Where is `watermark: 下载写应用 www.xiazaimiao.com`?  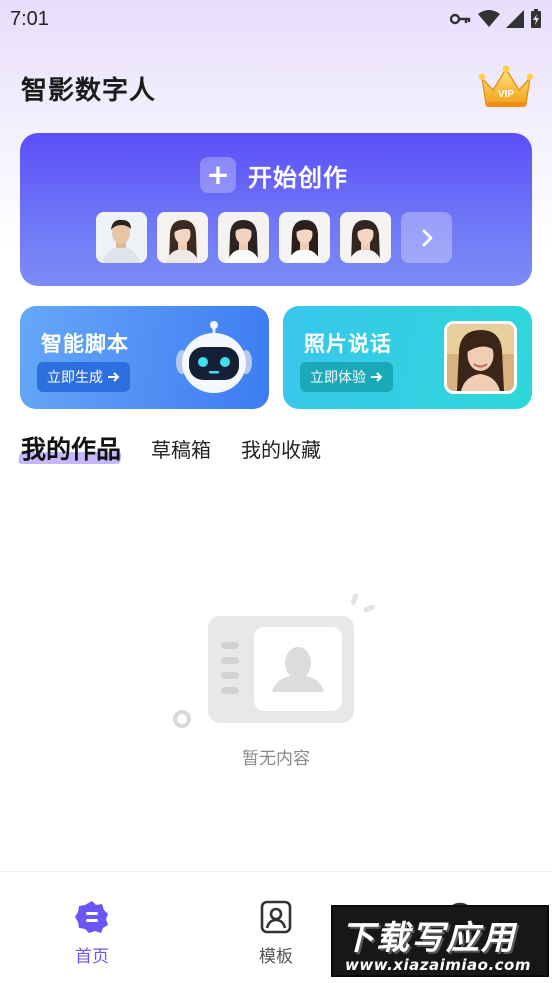 watermark: 下载写应用 www.xiazaimiao.com is located at coordinates (440, 941).